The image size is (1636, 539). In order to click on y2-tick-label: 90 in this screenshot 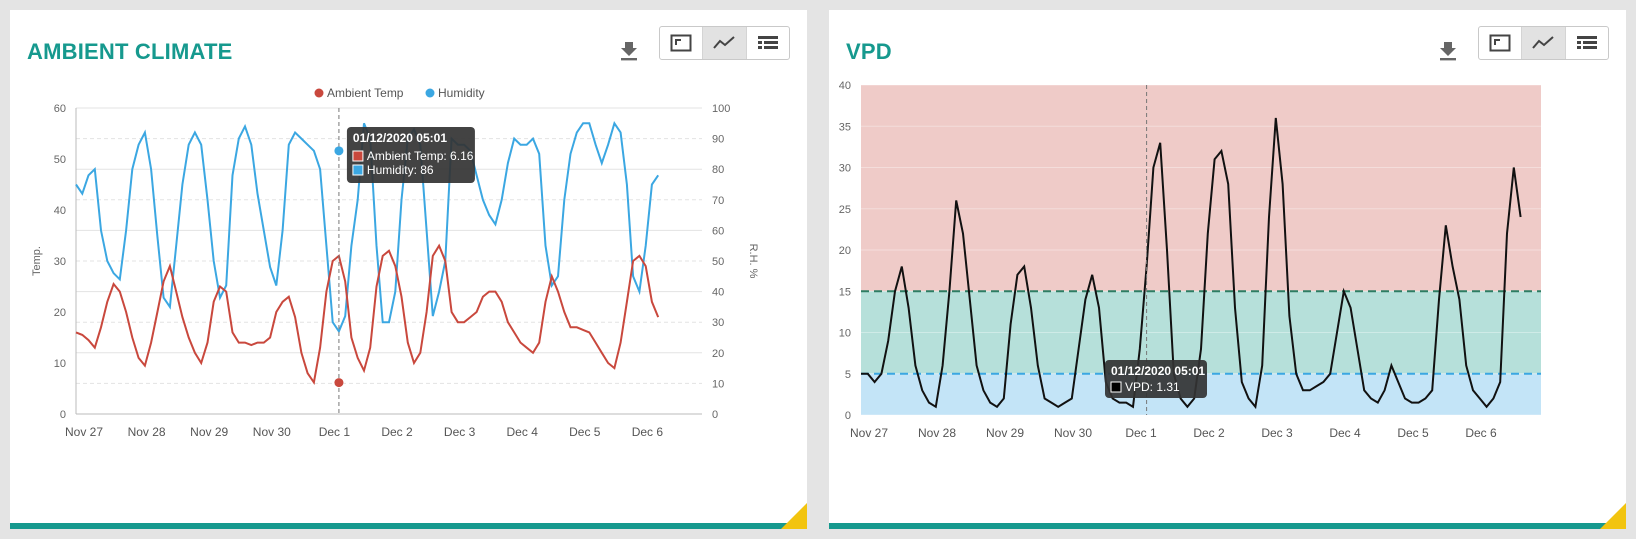, I will do `click(718, 140)`.